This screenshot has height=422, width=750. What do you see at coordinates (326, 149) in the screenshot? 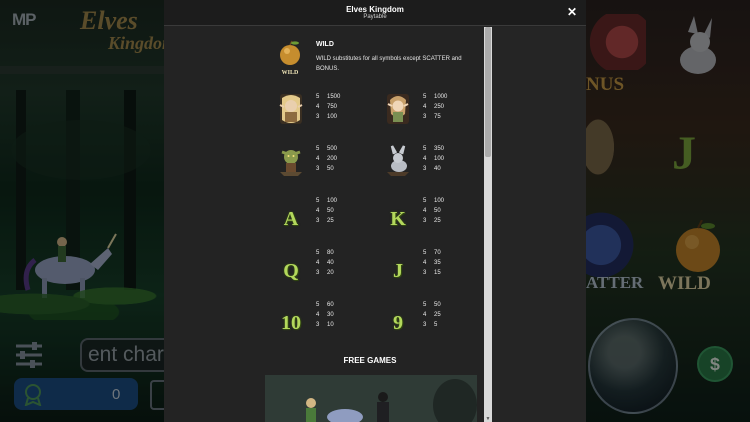
I see `payout-row: 5 500` at bounding box center [326, 149].